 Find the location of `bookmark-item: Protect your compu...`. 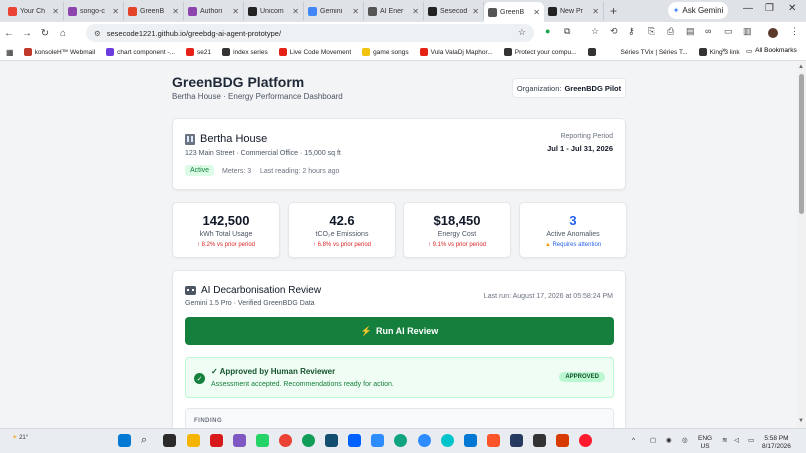

bookmark-item: Protect your compu... is located at coordinates (540, 52).